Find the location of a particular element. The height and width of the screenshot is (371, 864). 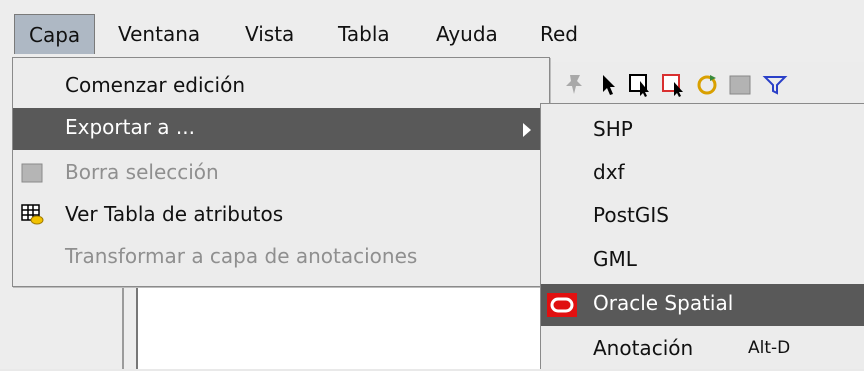

oracle-icon is located at coordinates (562, 305).